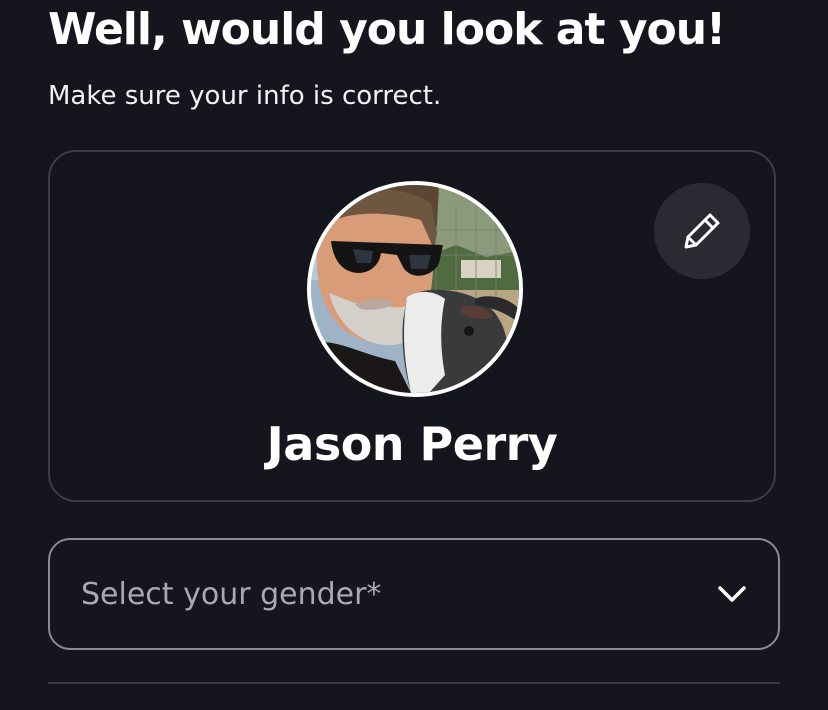  Describe the element at coordinates (412, 444) in the screenshot. I see `user-name: Jason Perry` at that location.